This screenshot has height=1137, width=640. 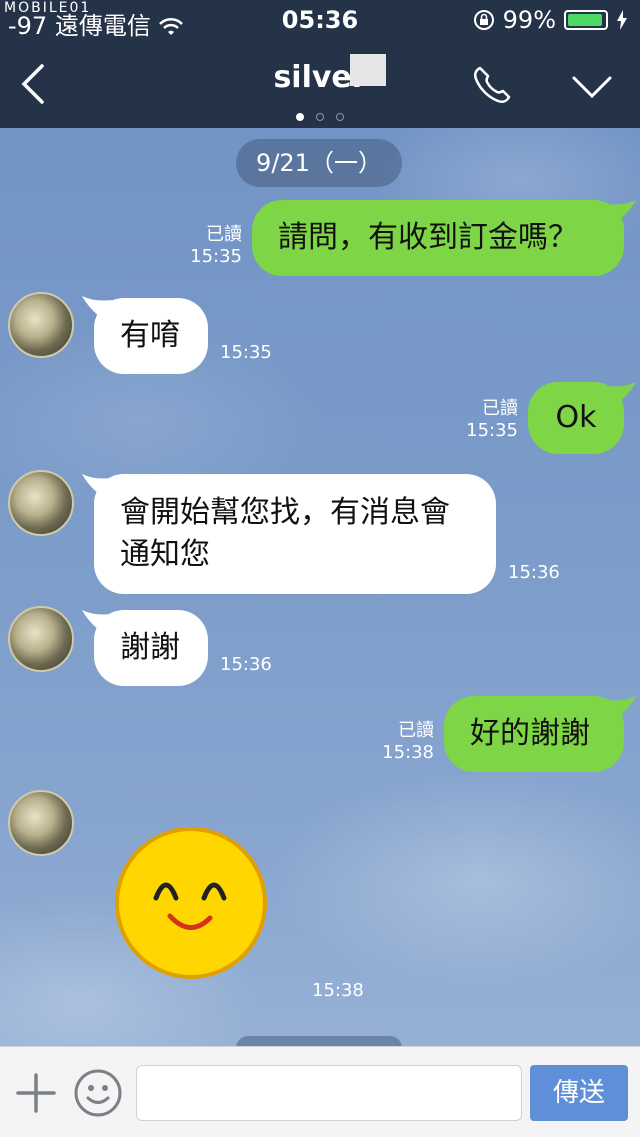 I want to click on emoji-icon, so click(x=98, y=1093).